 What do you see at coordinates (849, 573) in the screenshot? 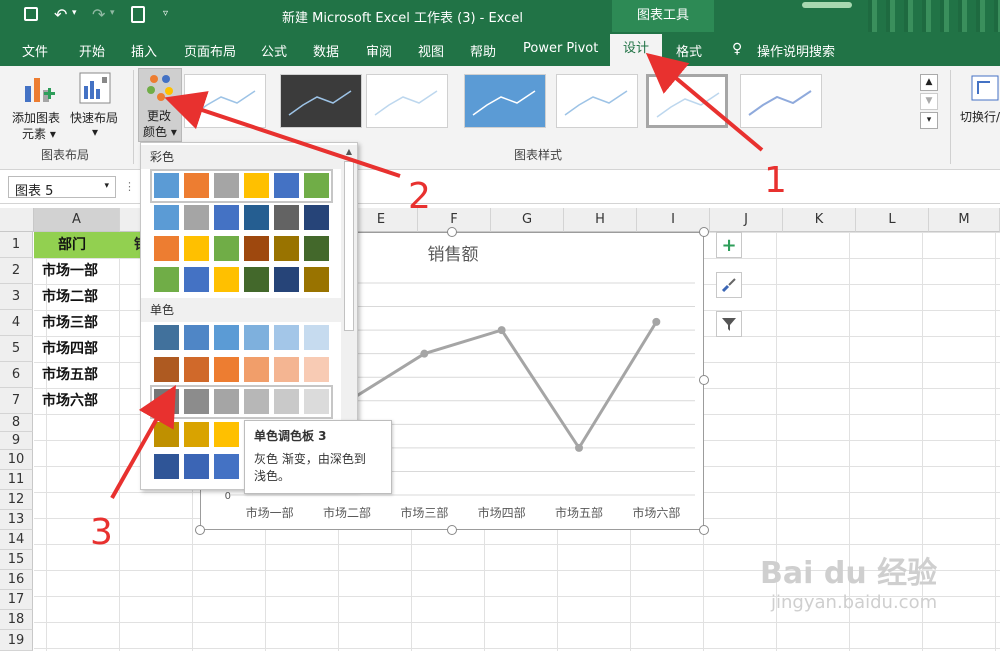
I see `watermark-logo: Bai du 经验` at bounding box center [849, 573].